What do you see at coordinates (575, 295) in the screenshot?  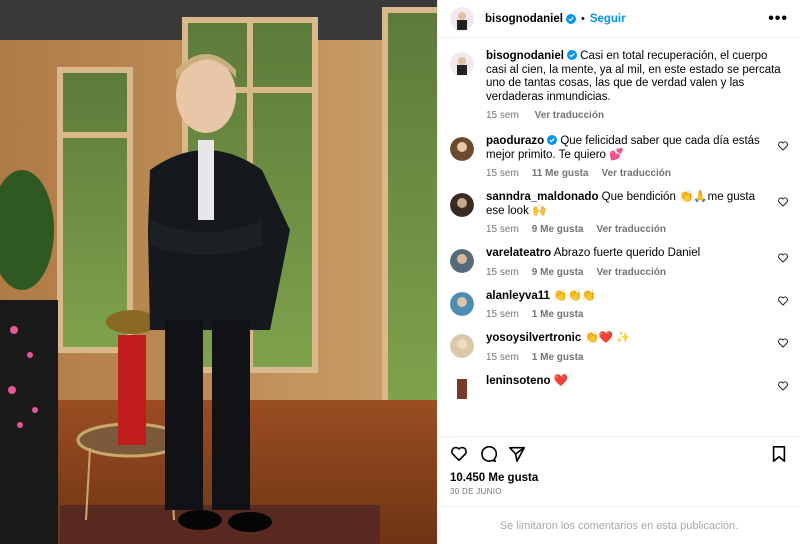 I see `comment-text: 👏👏👏` at bounding box center [575, 295].